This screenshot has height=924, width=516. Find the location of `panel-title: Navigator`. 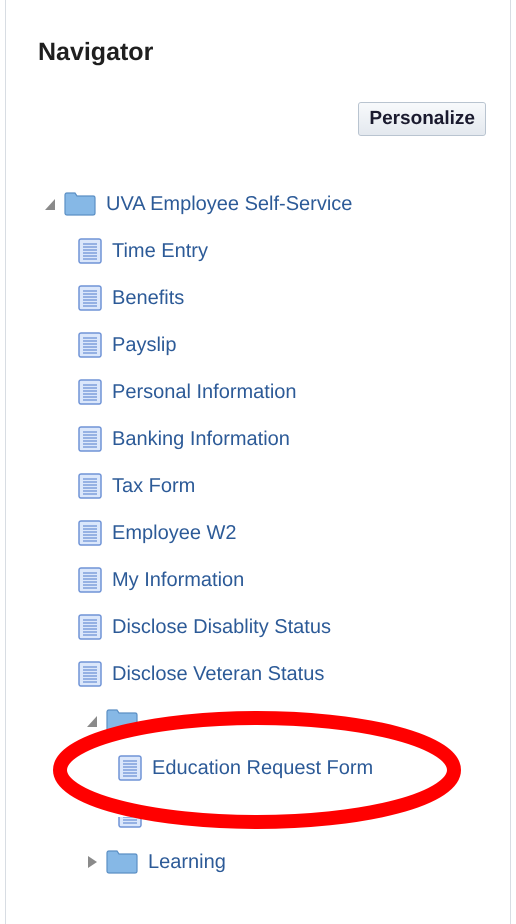

panel-title: Navigator is located at coordinates (96, 52).